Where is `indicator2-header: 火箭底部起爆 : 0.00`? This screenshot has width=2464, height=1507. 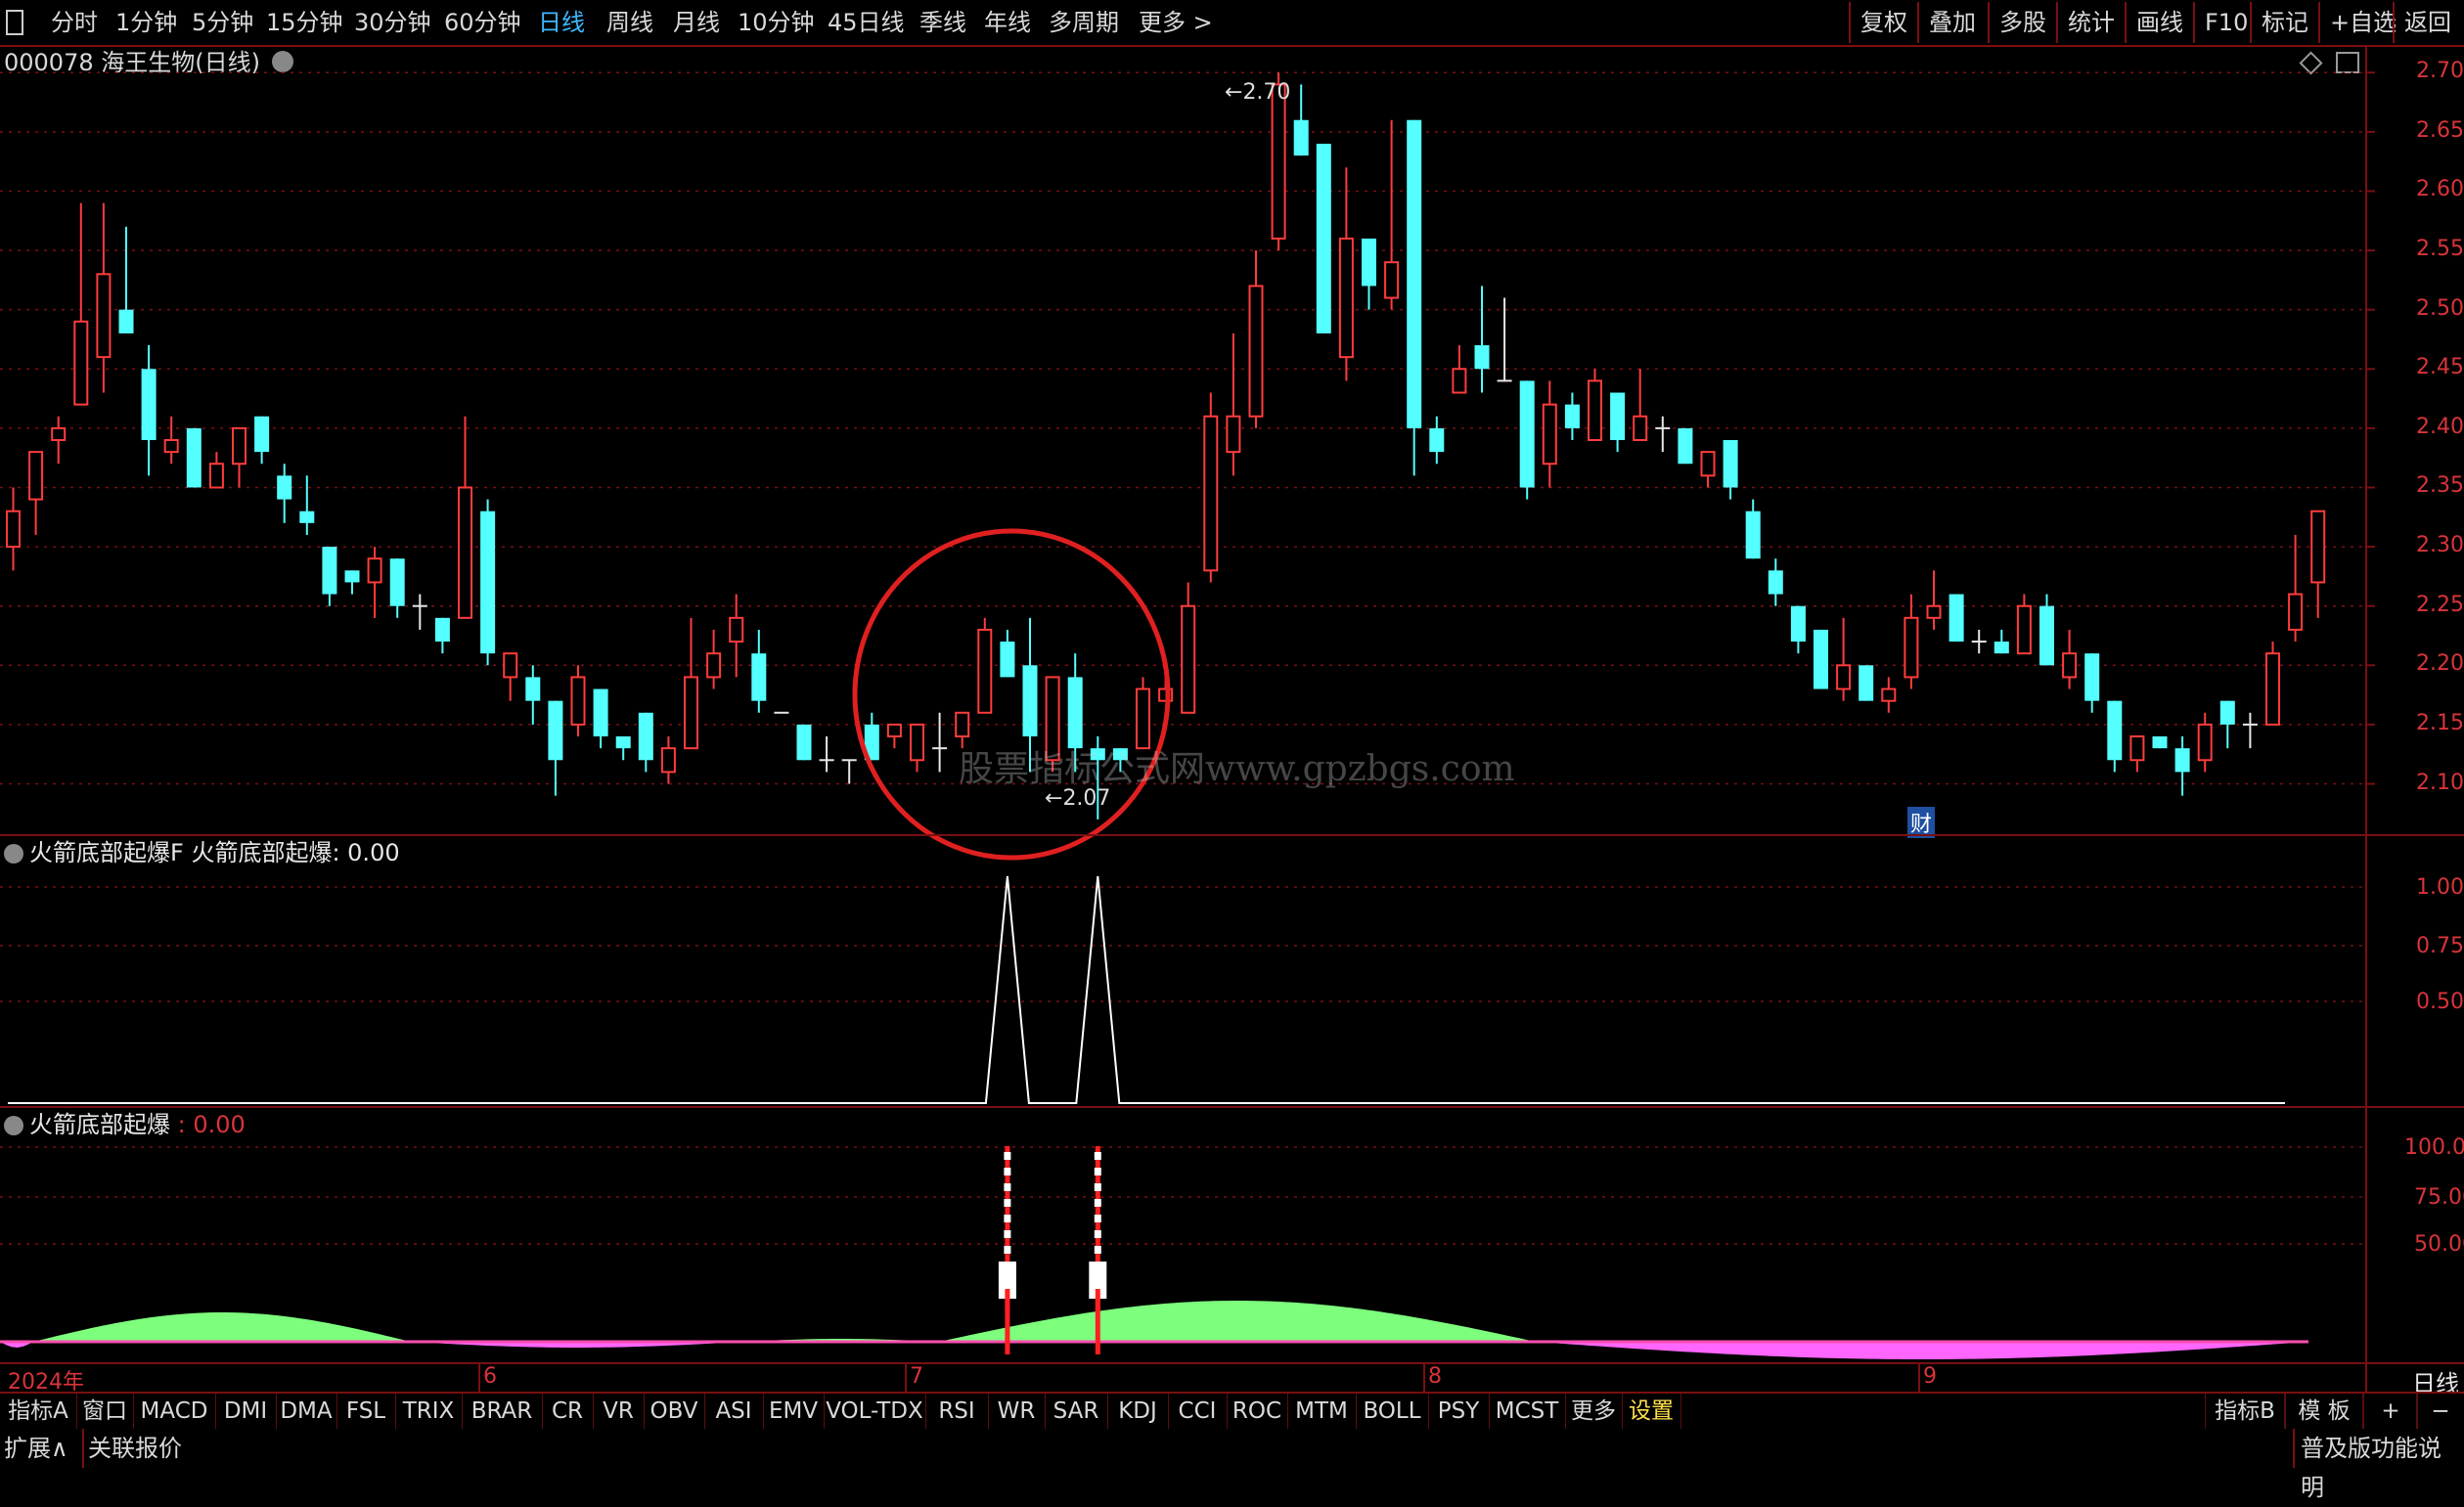
indicator2-header: 火箭底部起爆 : 0.00 is located at coordinates (125, 1124).